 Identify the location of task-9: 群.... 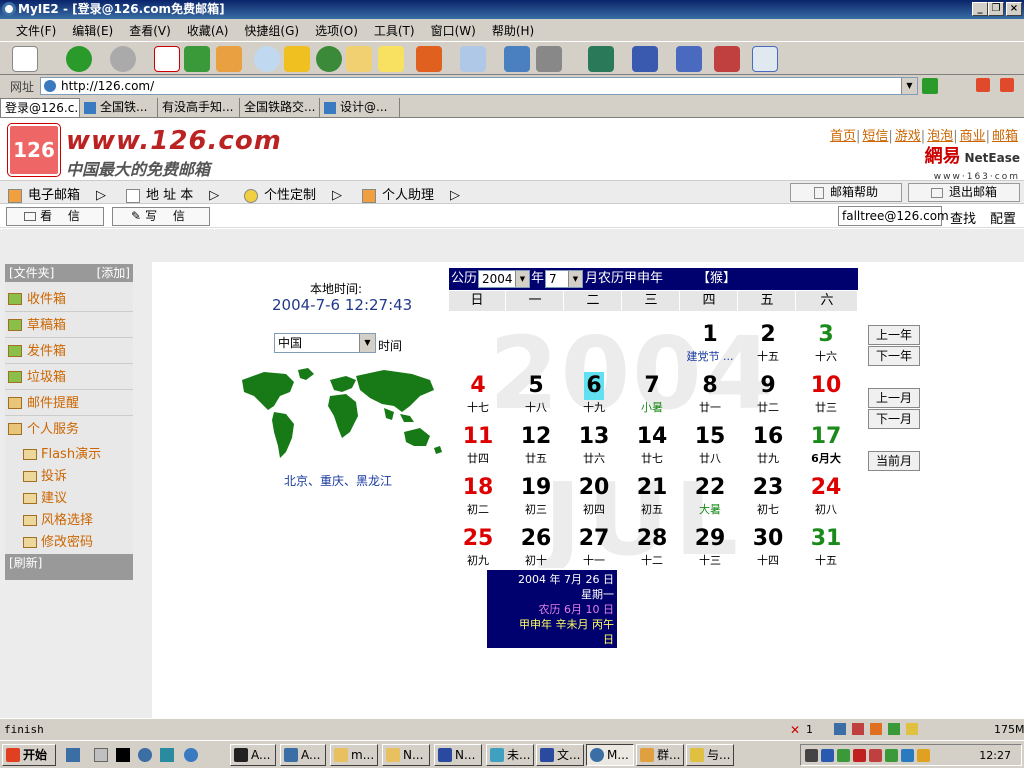
(660, 755).